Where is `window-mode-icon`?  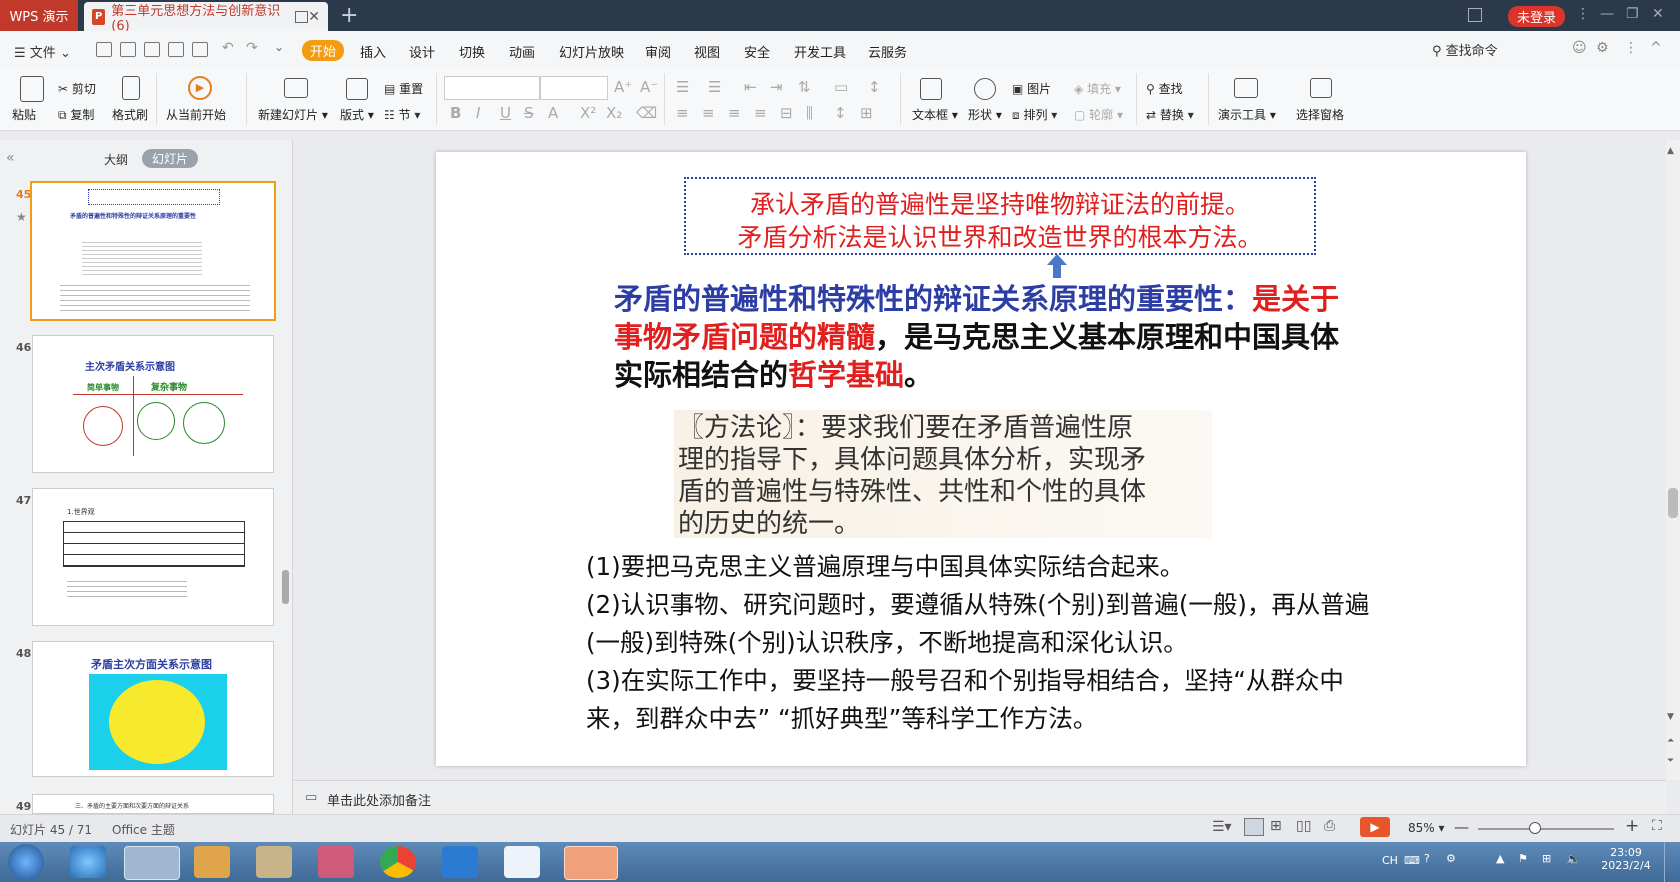 window-mode-icon is located at coordinates (301, 16).